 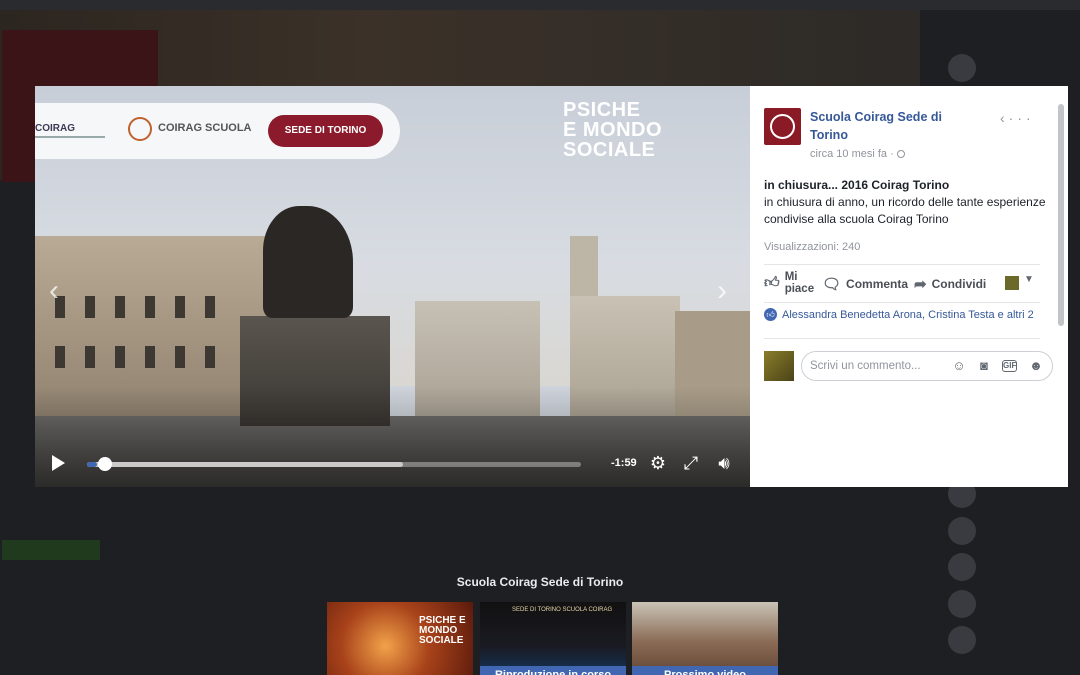 I want to click on post-timestamp: circa 10 mesi fa ·, so click(x=857, y=154).